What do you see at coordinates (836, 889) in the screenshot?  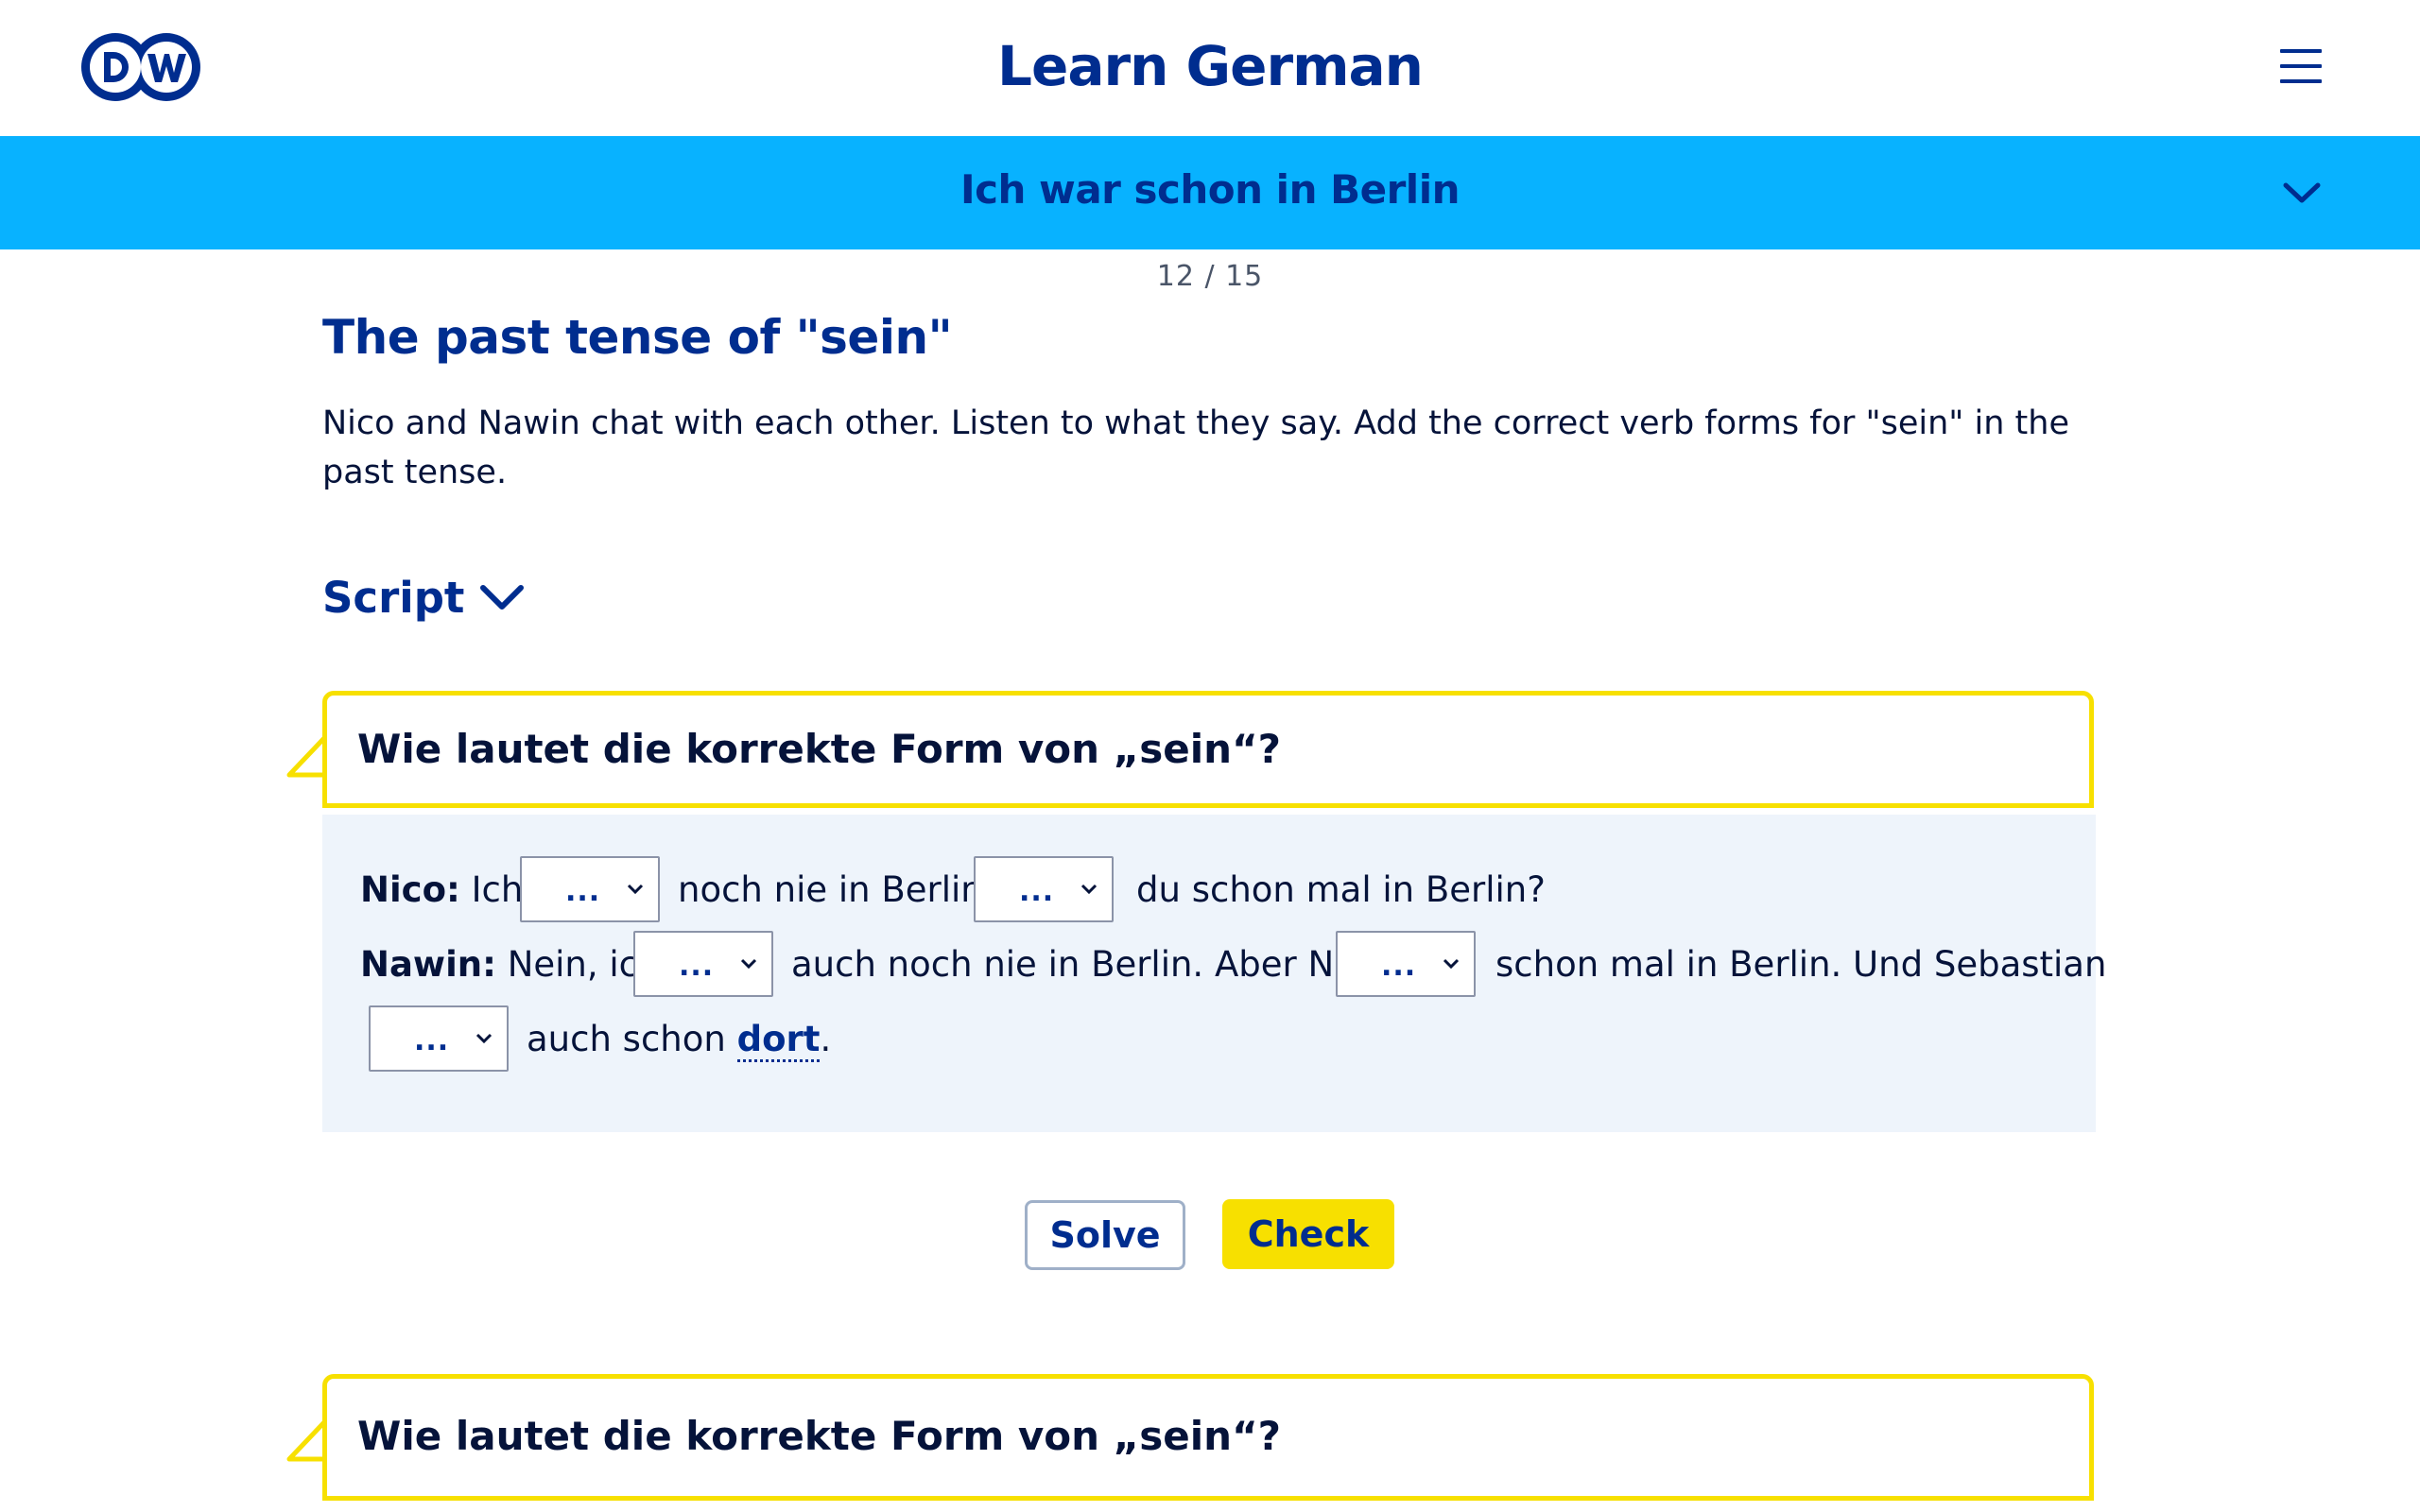 I see `dialog-text: noch nie in Berlin.` at bounding box center [836, 889].